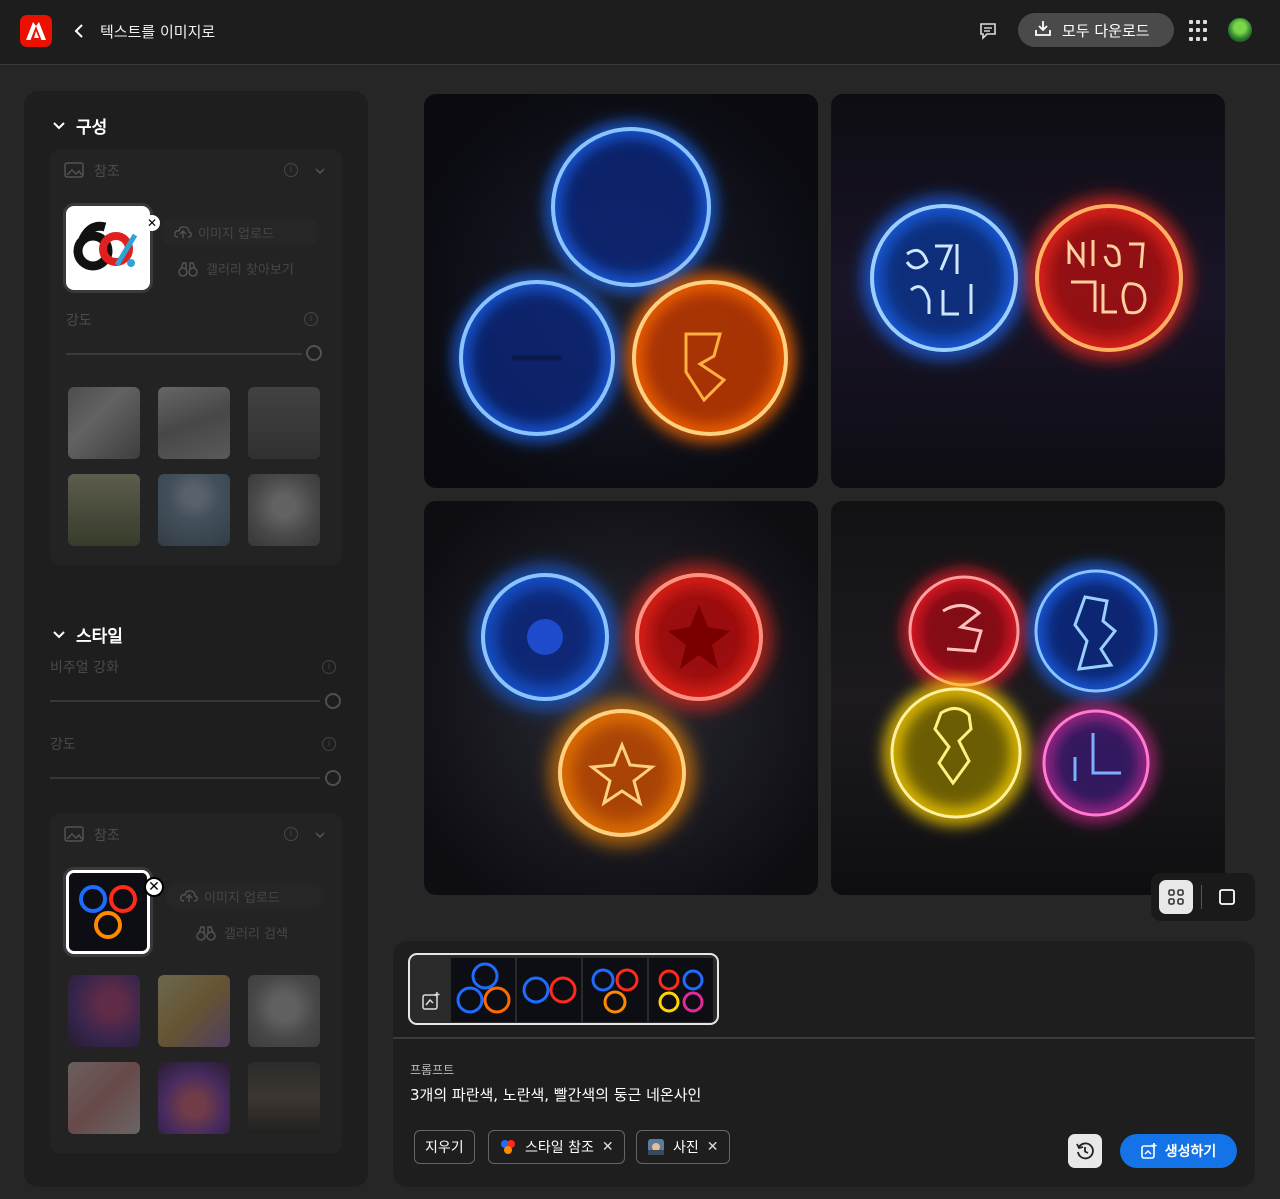  I want to click on composition-reference-label: 참조, so click(92, 171).